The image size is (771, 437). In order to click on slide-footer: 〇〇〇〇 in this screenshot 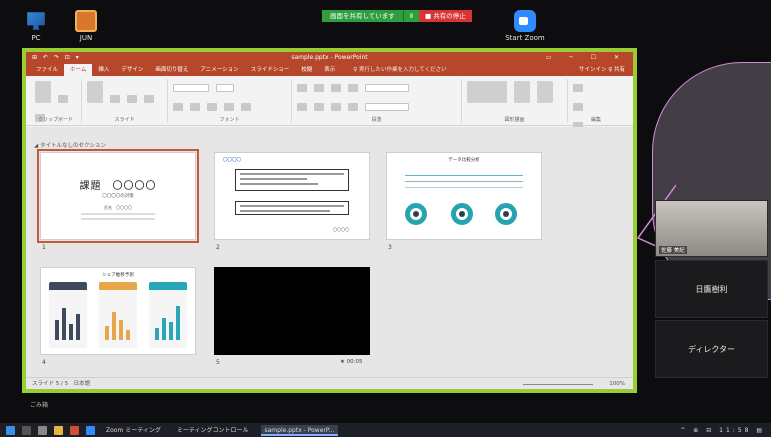, I will do `click(341, 229)`.